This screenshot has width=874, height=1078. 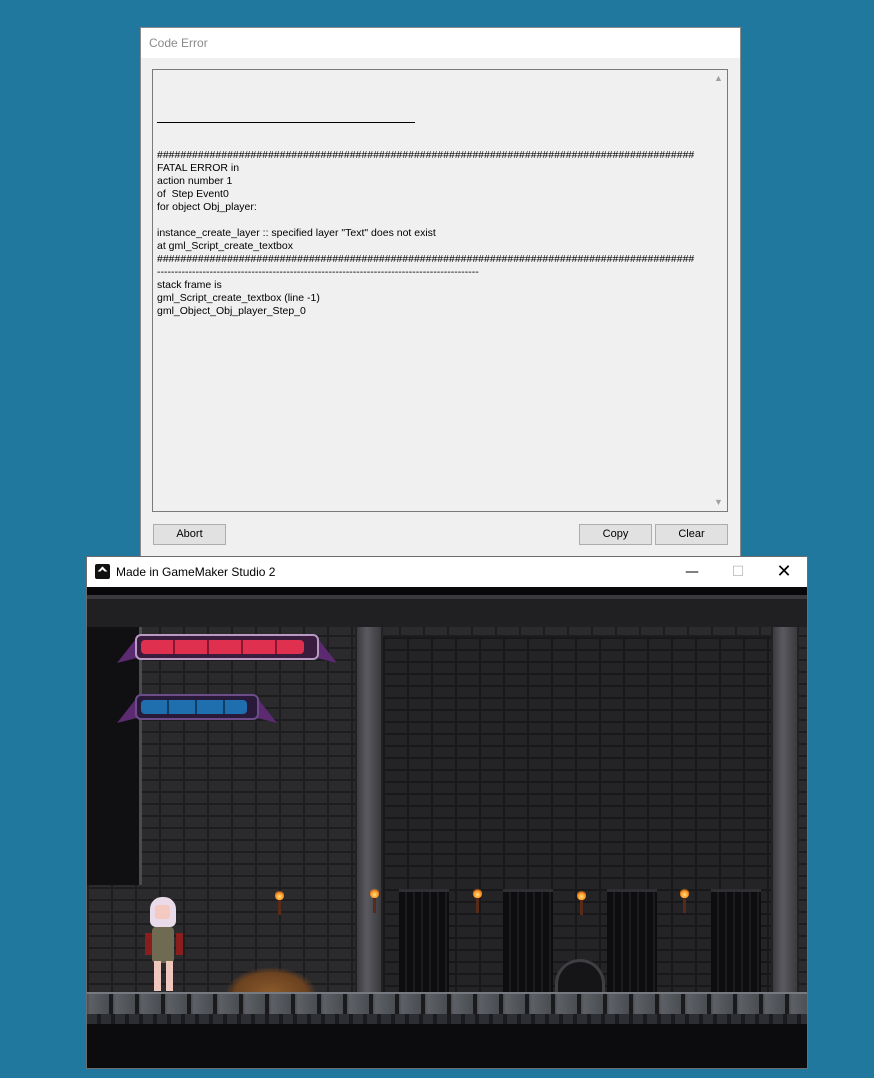 What do you see at coordinates (447, 1019) in the screenshot?
I see `floor-trim` at bounding box center [447, 1019].